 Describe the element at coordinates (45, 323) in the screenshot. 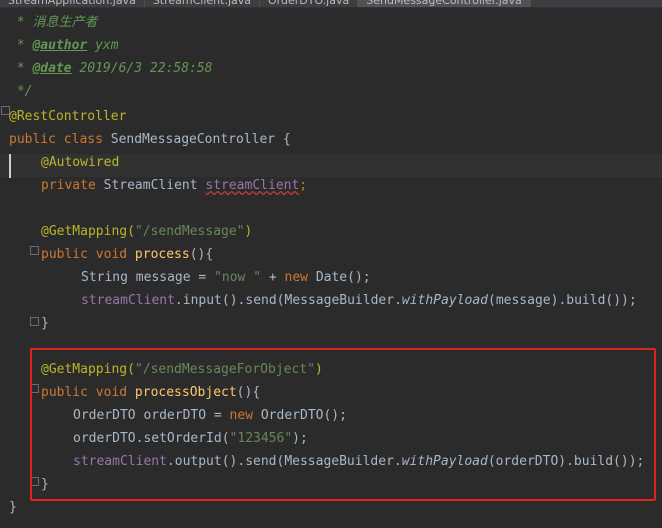

I see `code-line-close-brace: }` at that location.